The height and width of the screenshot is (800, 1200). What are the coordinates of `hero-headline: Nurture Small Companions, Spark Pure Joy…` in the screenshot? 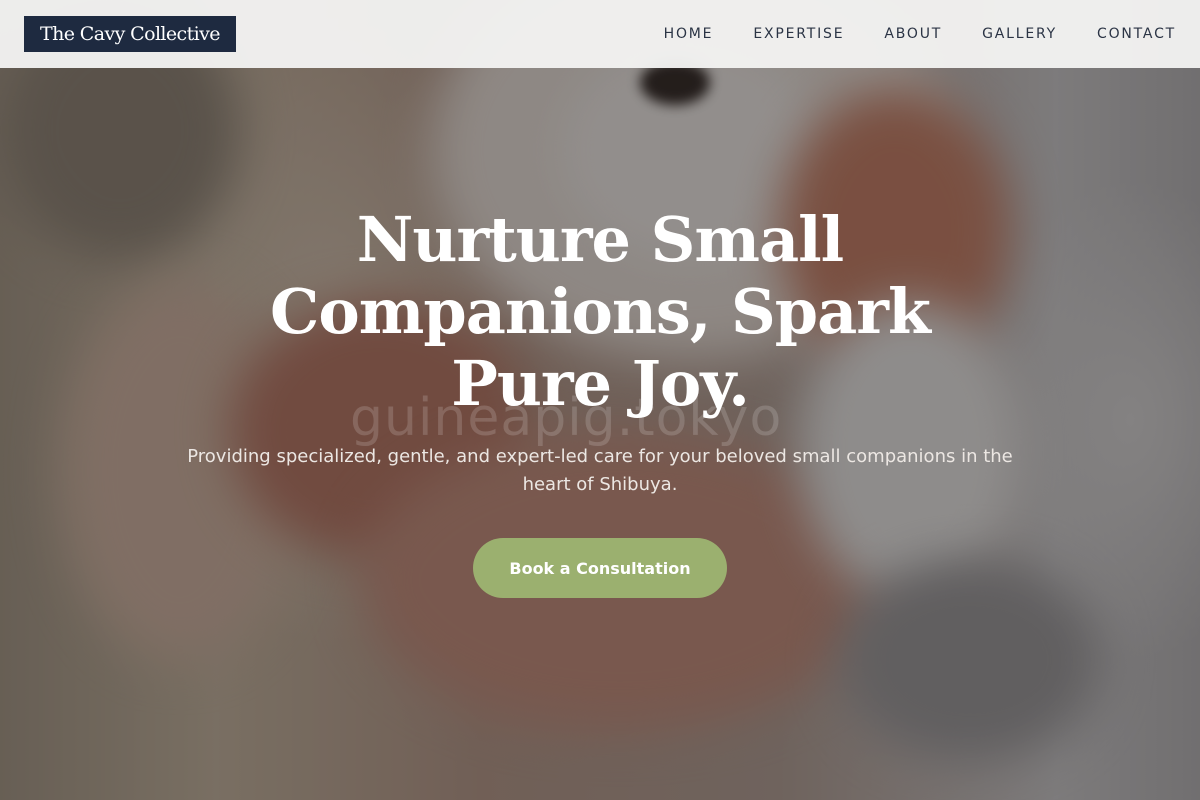 It's located at (600, 311).